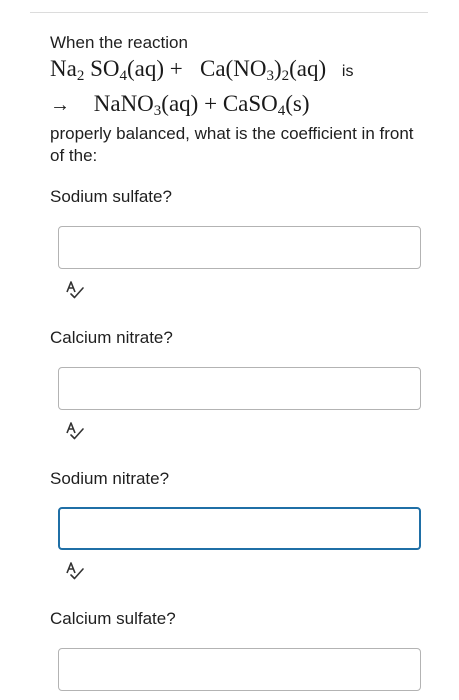  I want to click on answer-box-calcium-sulfate, so click(239, 669).